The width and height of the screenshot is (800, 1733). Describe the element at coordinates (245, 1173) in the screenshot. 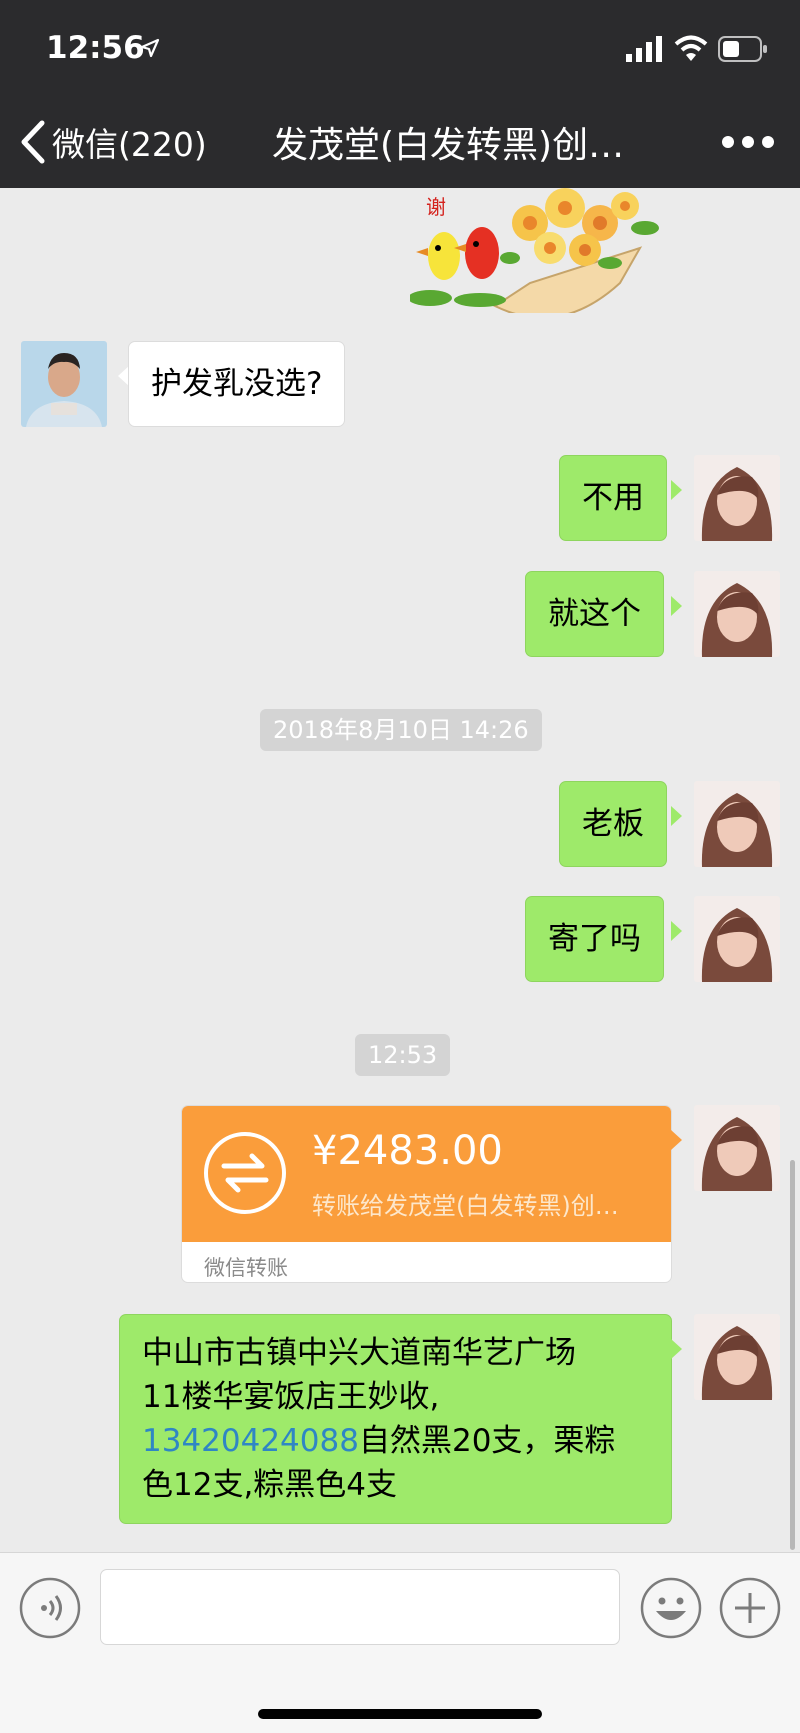

I see `transfer-icon` at that location.